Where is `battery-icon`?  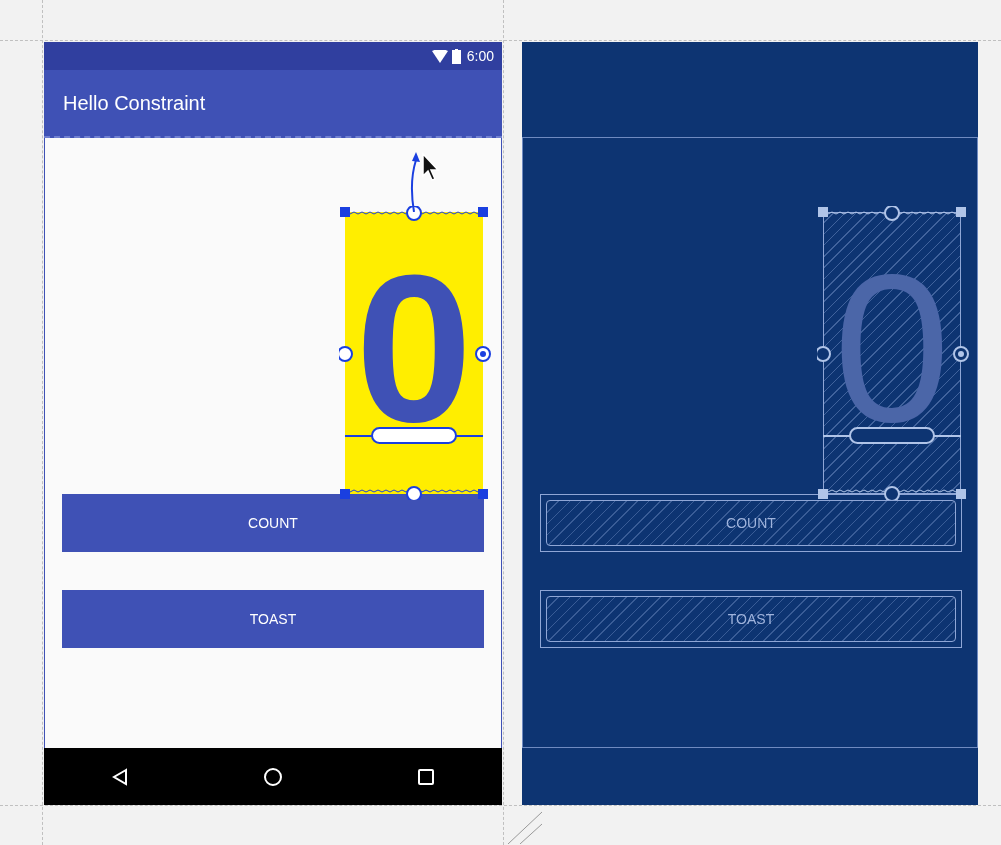
battery-icon is located at coordinates (456, 56).